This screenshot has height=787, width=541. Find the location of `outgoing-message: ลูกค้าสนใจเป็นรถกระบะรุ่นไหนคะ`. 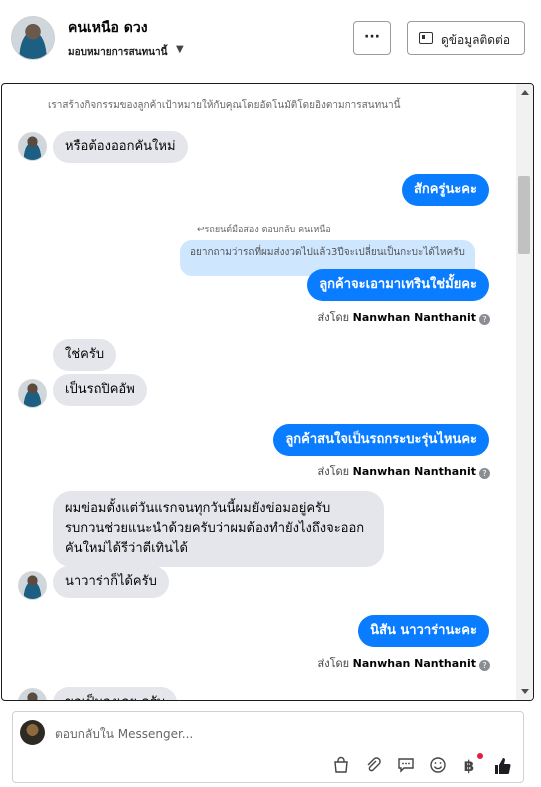

outgoing-message: ลูกค้าสนใจเป็นรถกระบะรุ่นไหนคะ is located at coordinates (381, 440).